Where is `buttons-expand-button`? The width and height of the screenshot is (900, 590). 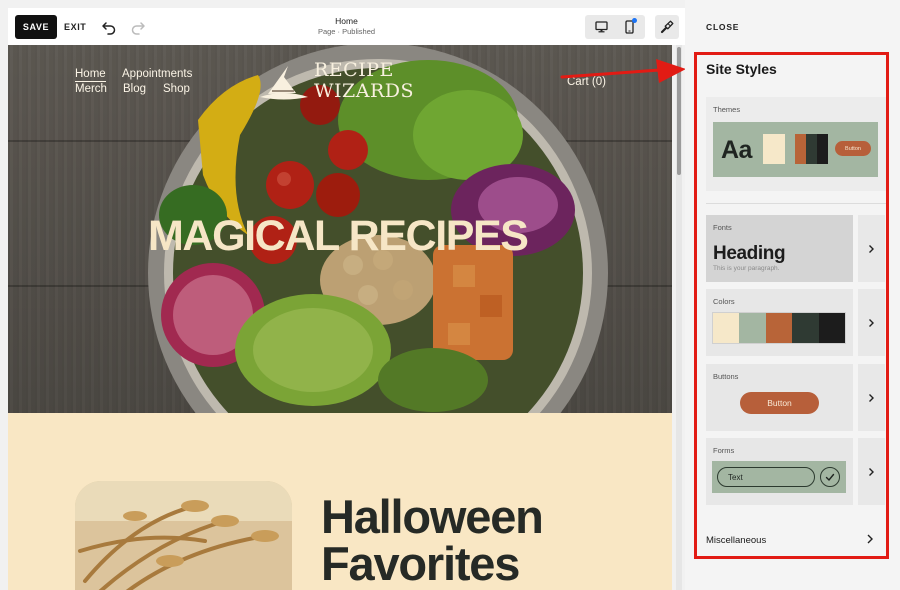
buttons-expand-button is located at coordinates (871, 397).